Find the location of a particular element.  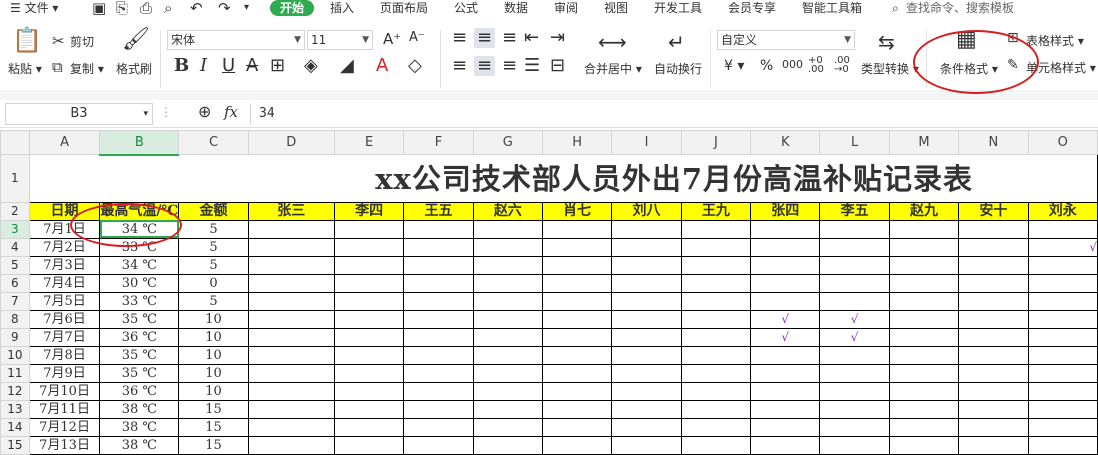

temperature-cell: 38 ℃ is located at coordinates (139, 445).